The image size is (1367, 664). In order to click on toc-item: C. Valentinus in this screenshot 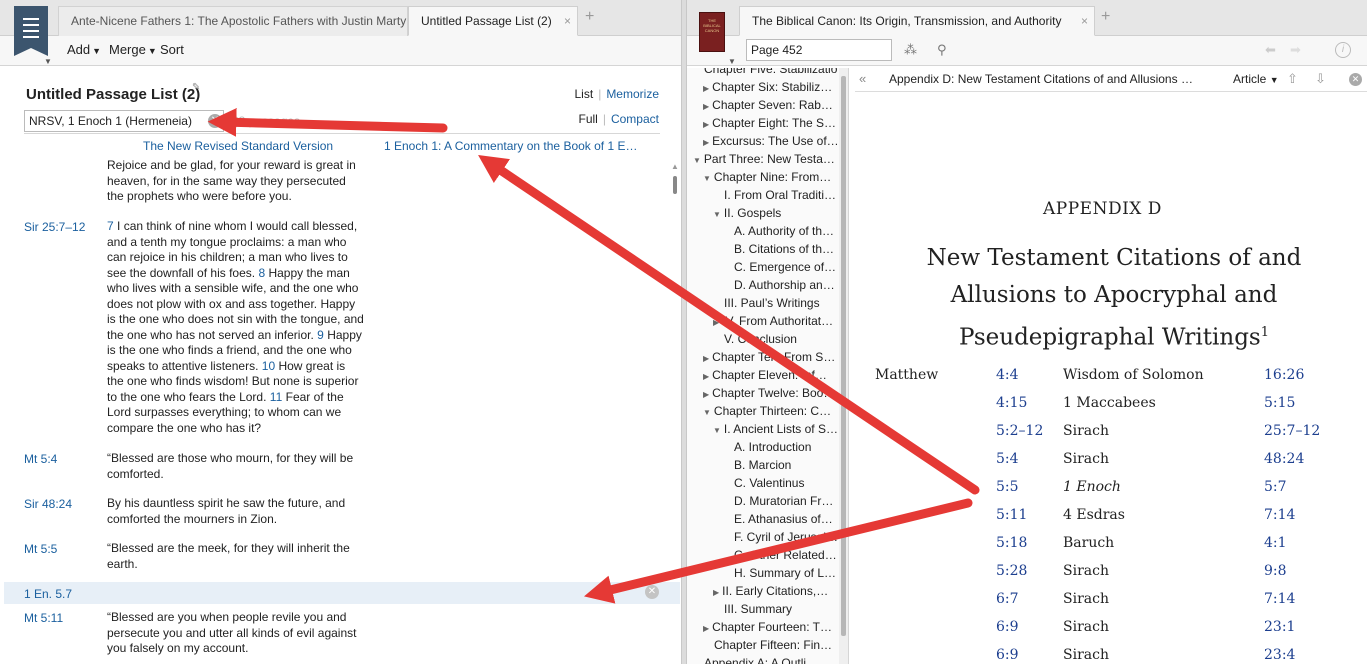, I will do `click(769, 483)`.